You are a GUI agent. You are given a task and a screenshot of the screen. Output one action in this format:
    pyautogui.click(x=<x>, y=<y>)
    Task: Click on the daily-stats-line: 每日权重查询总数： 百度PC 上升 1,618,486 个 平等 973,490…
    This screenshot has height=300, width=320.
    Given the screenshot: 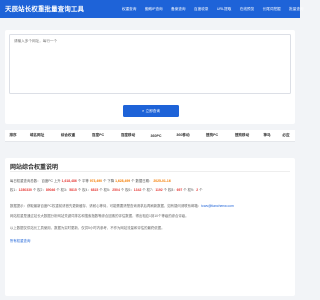 What is the action you would take?
    pyautogui.click(x=90, y=181)
    